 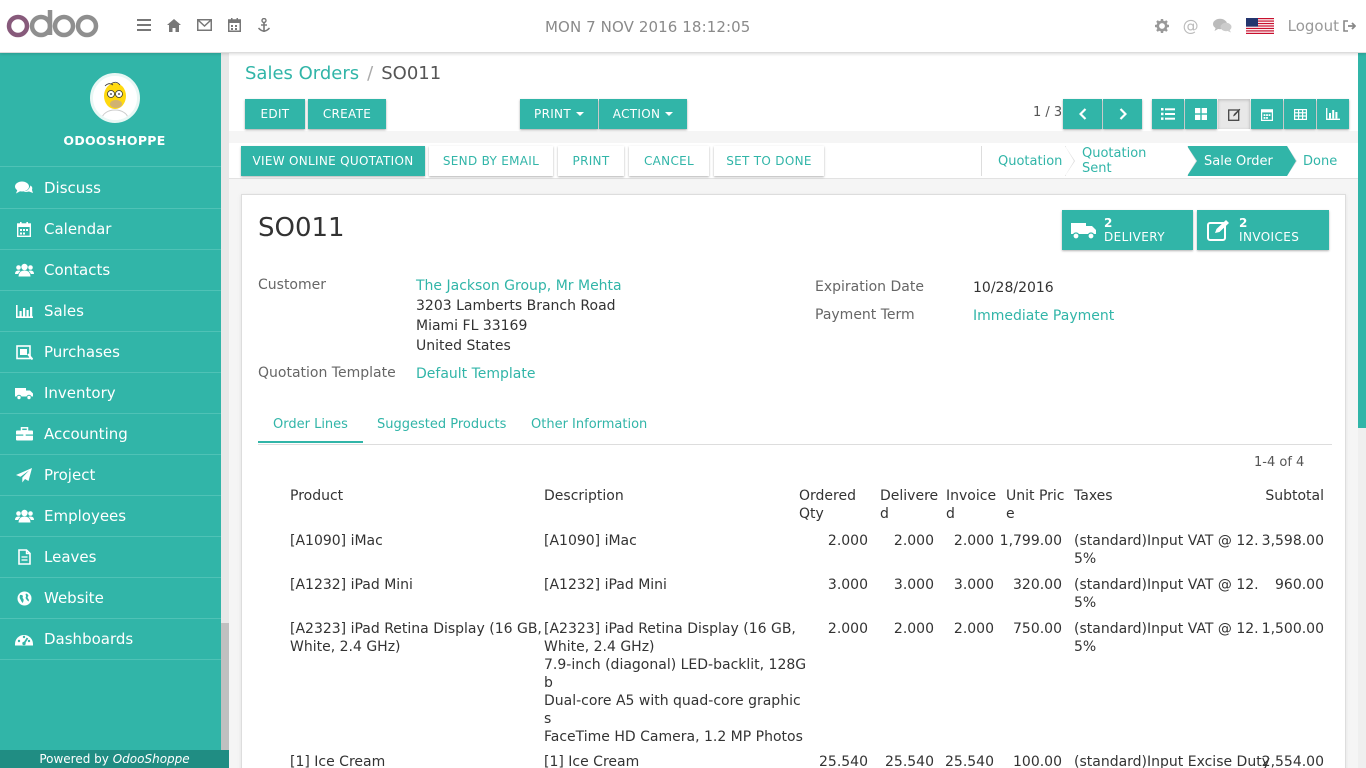 I want to click on sidebar-item-employees: Employees, so click(x=110, y=516).